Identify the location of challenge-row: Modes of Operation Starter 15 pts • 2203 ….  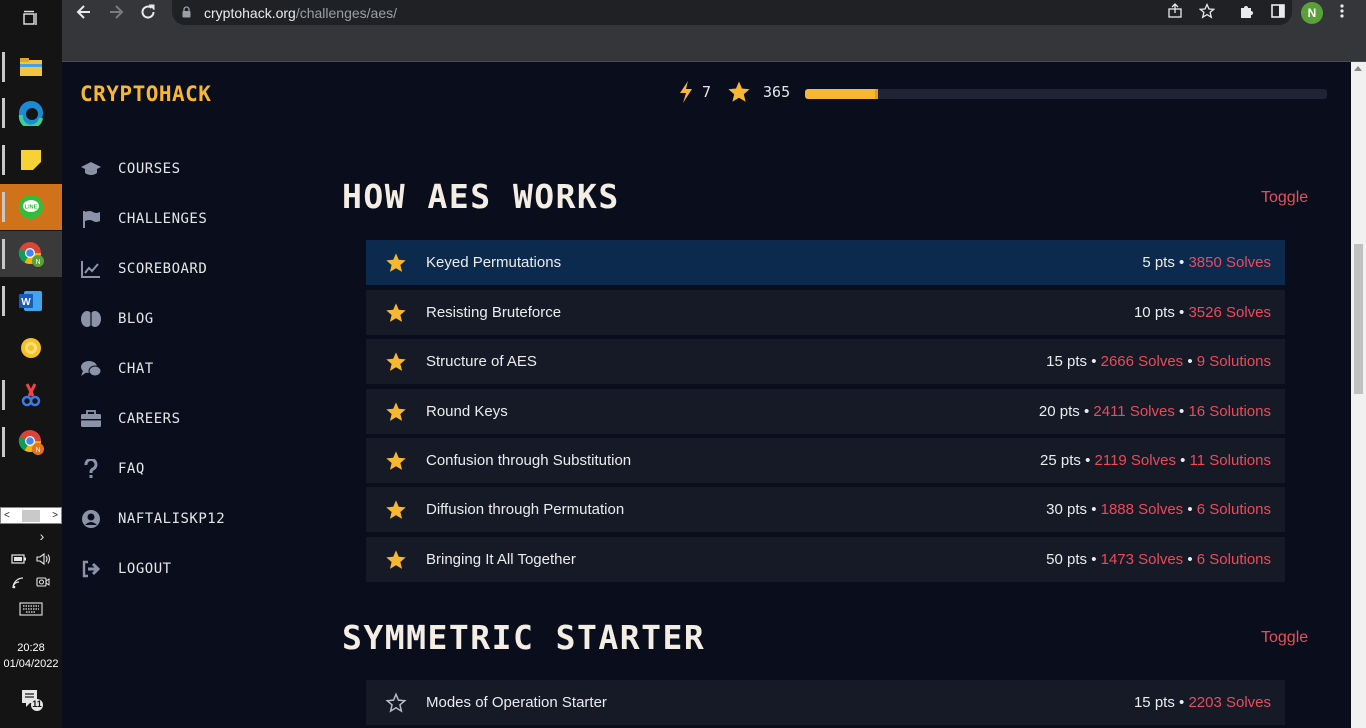
(825, 702).